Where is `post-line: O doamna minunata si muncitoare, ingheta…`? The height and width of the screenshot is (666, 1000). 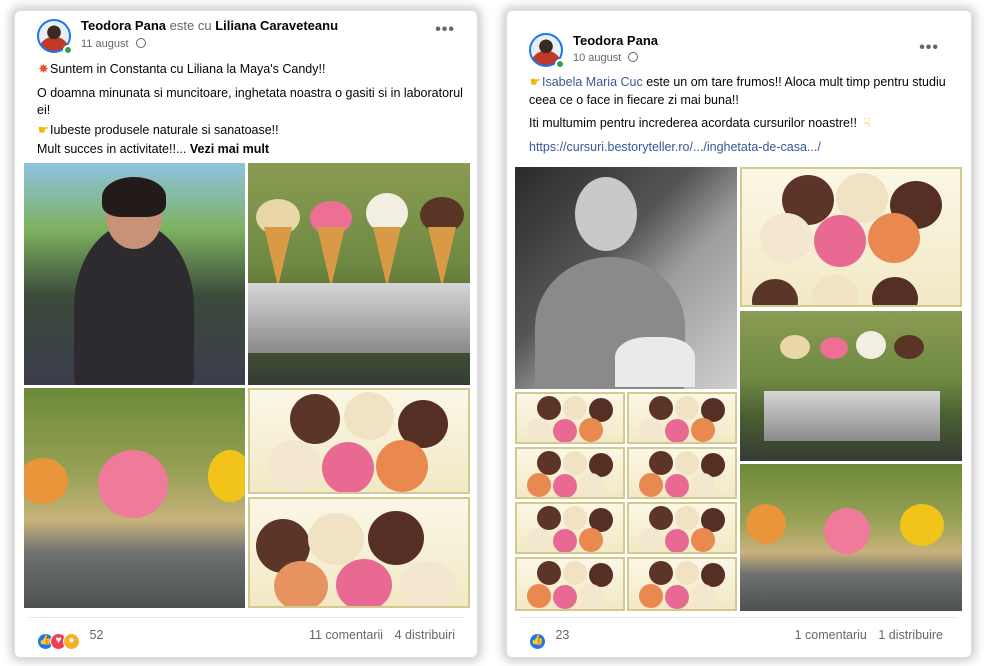 post-line: O doamna minunata si muncitoare, ingheta… is located at coordinates (250, 101).